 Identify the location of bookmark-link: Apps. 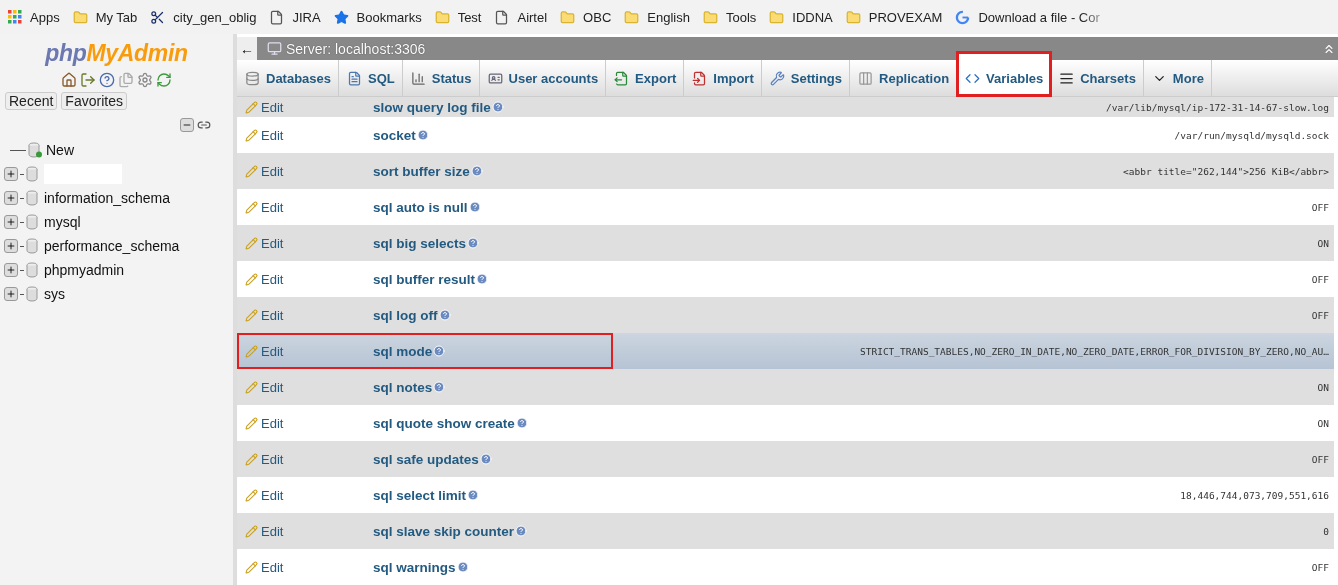
(40, 17).